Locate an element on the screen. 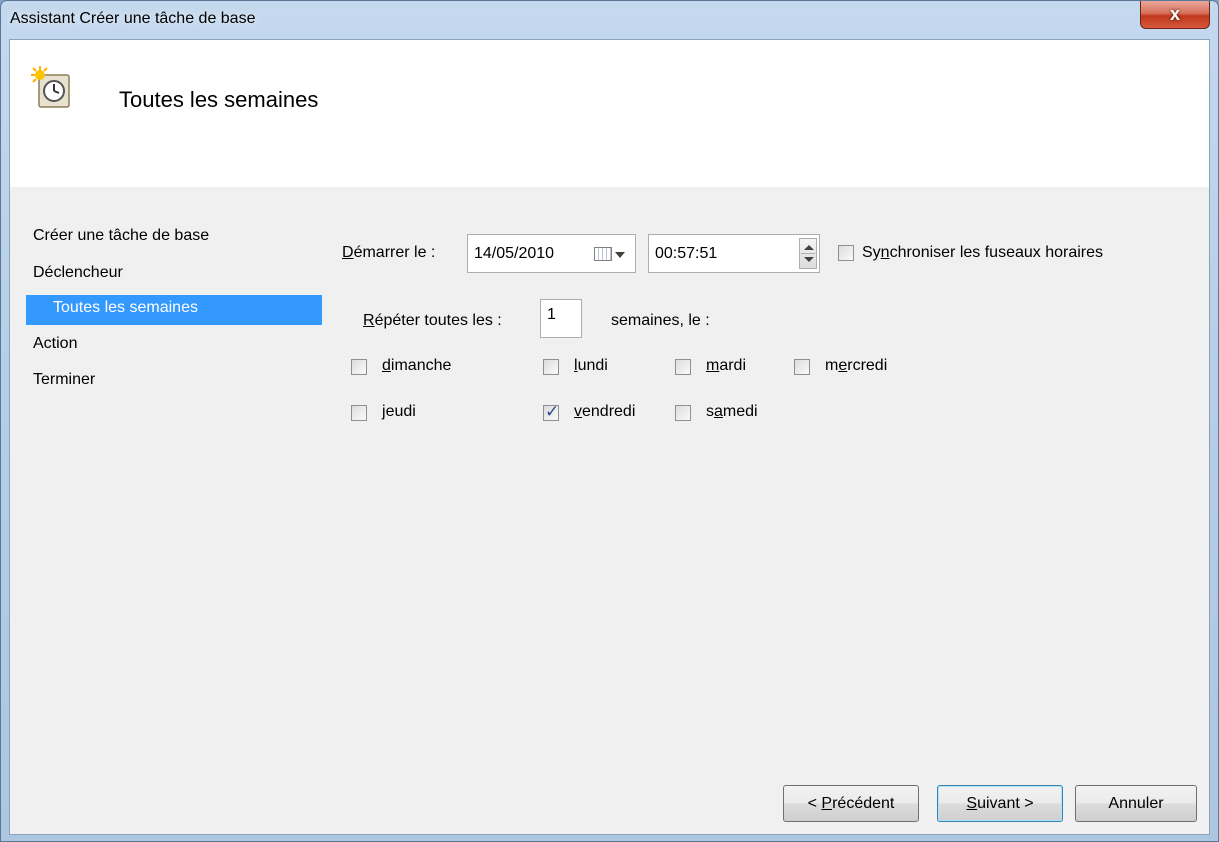  nav-item-finish: Terminer is located at coordinates (64, 380).